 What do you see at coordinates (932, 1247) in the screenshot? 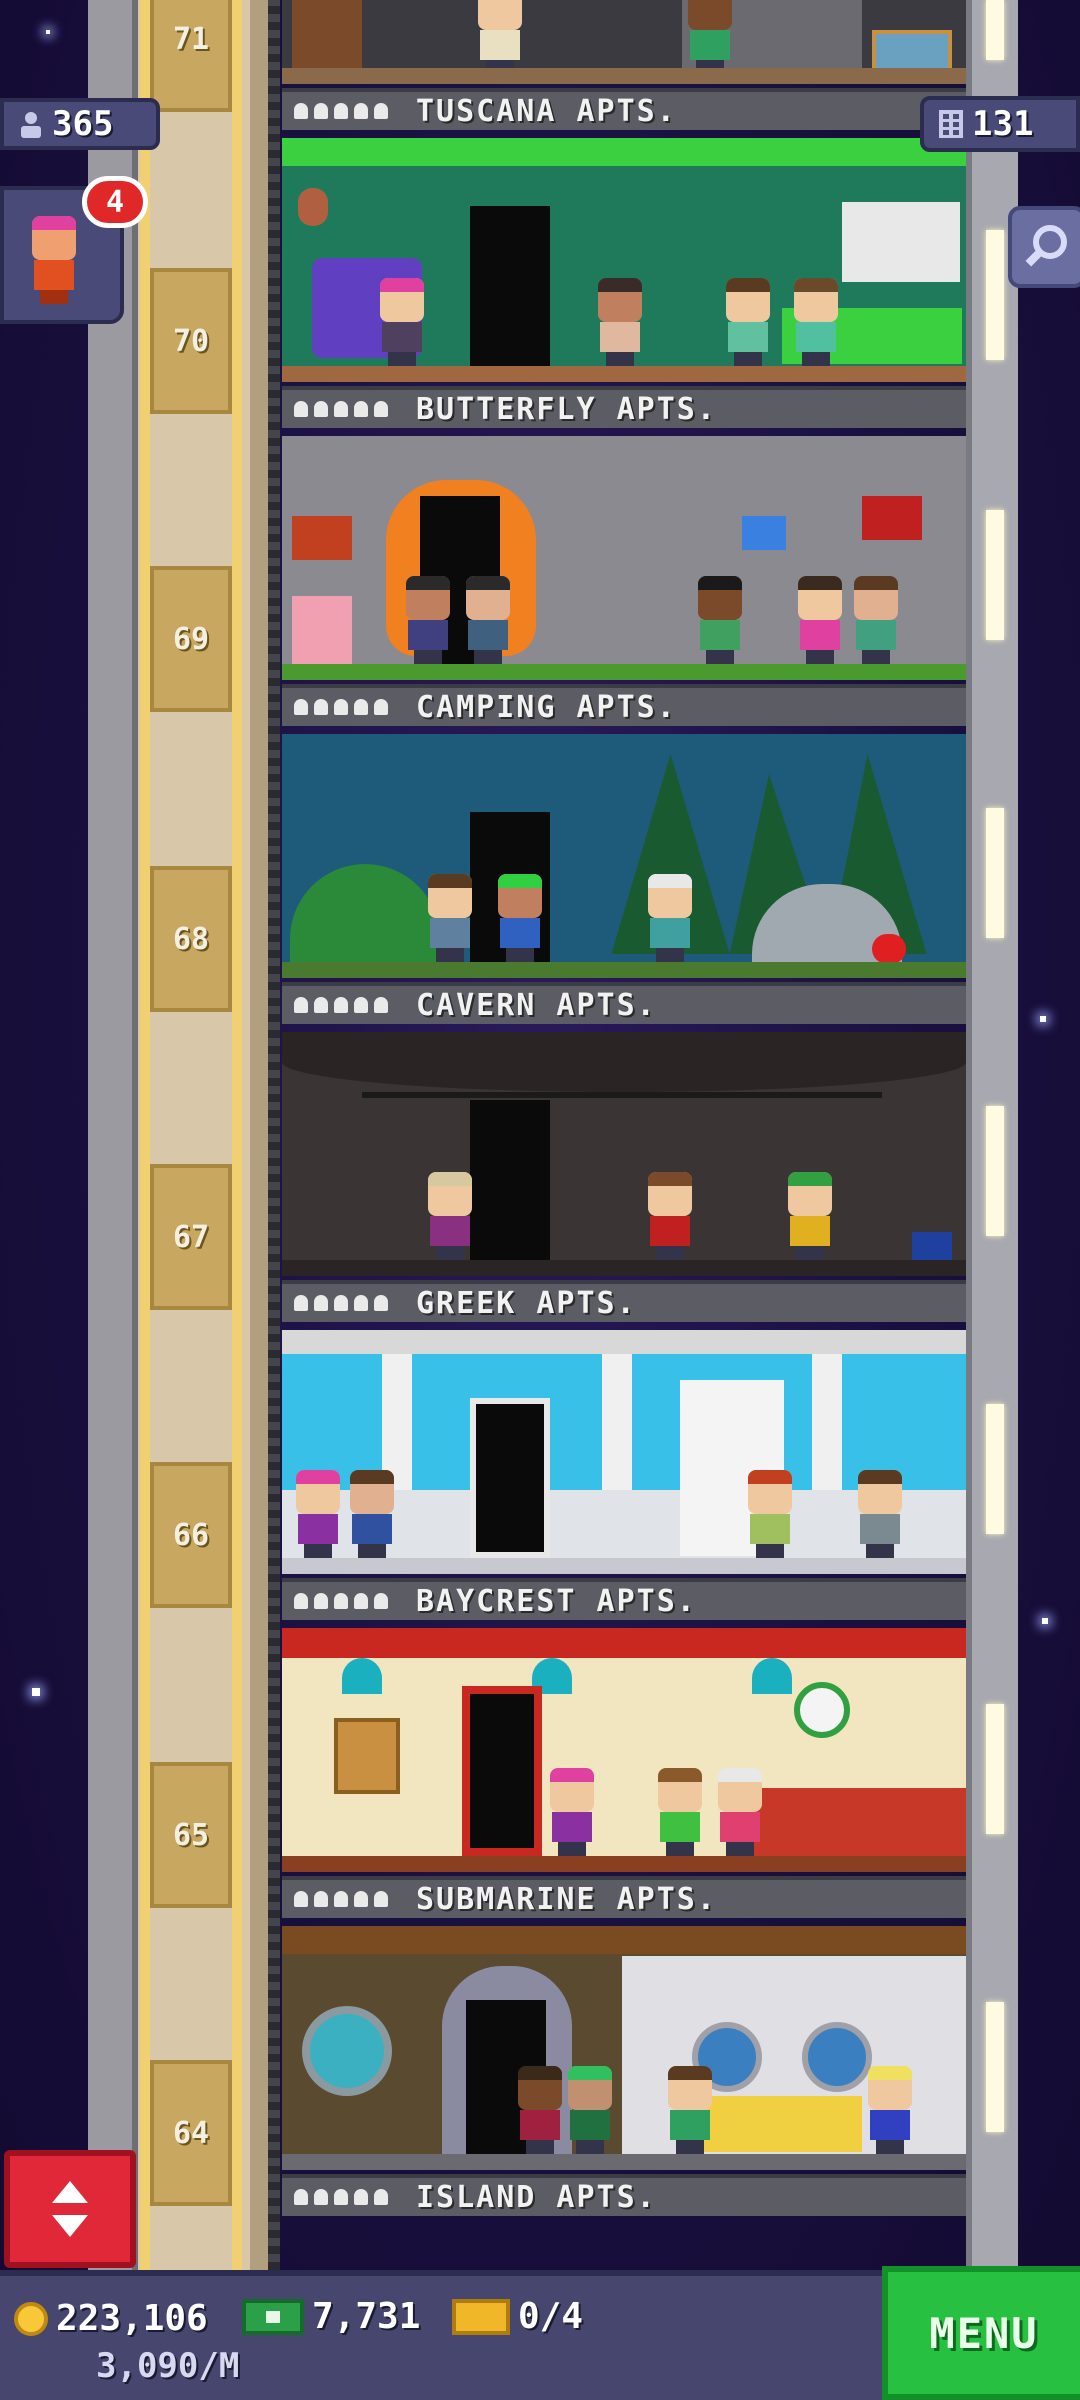
I see `box` at bounding box center [932, 1247].